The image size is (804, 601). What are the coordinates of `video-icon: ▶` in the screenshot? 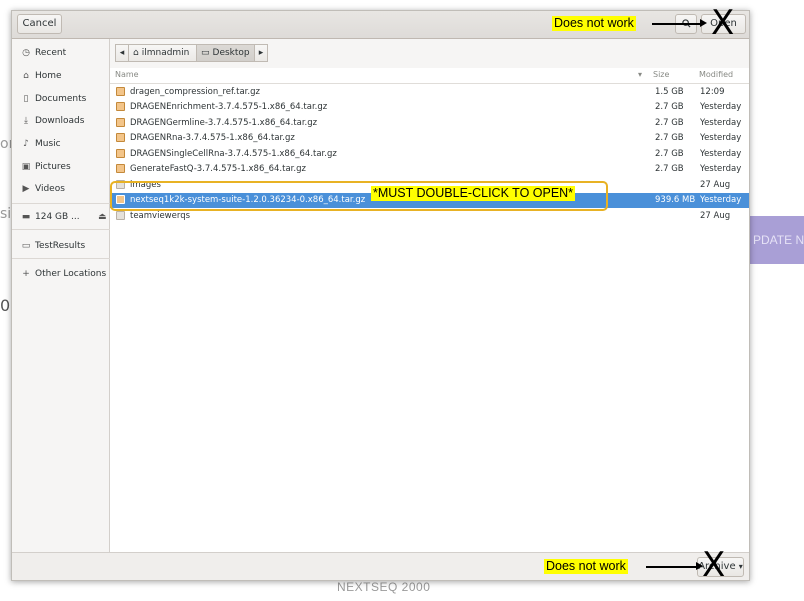 It's located at (26, 189).